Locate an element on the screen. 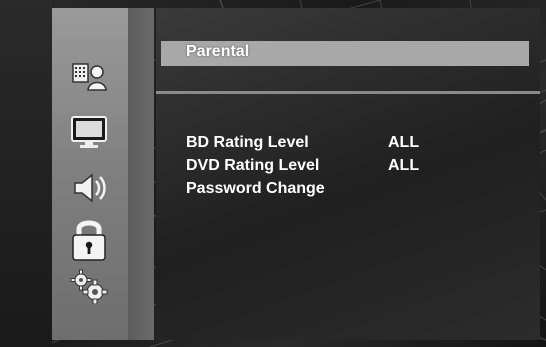  menu-item-bd-rating: BD Rating Level ALL is located at coordinates (302, 143).